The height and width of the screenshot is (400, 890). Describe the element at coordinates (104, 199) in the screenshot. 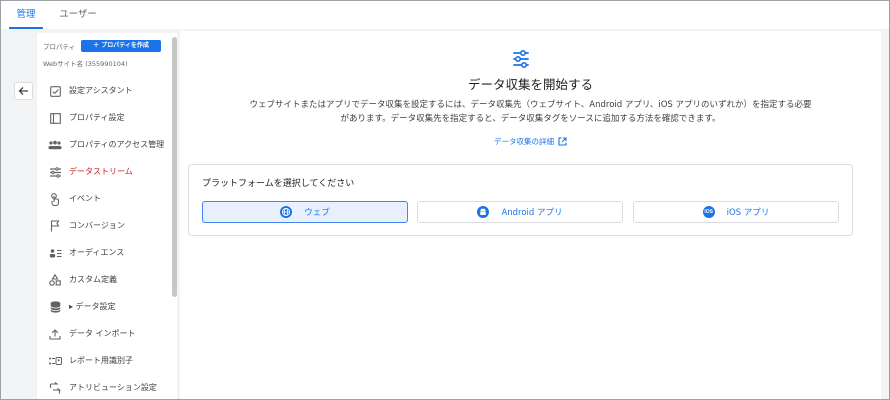

I see `sidebar-item-events: イベント` at that location.